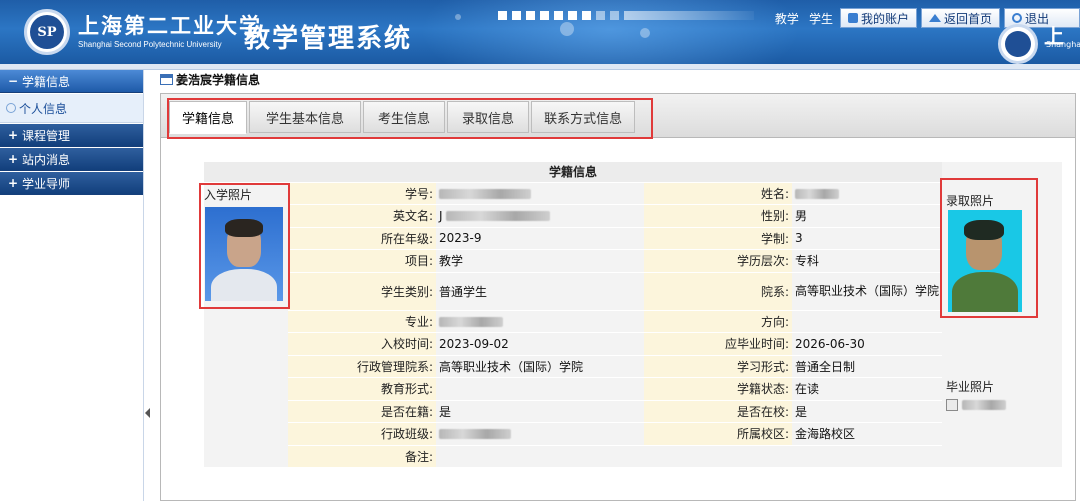  What do you see at coordinates (362, 261) in the screenshot?
I see `field-label: 项目:` at bounding box center [362, 261].